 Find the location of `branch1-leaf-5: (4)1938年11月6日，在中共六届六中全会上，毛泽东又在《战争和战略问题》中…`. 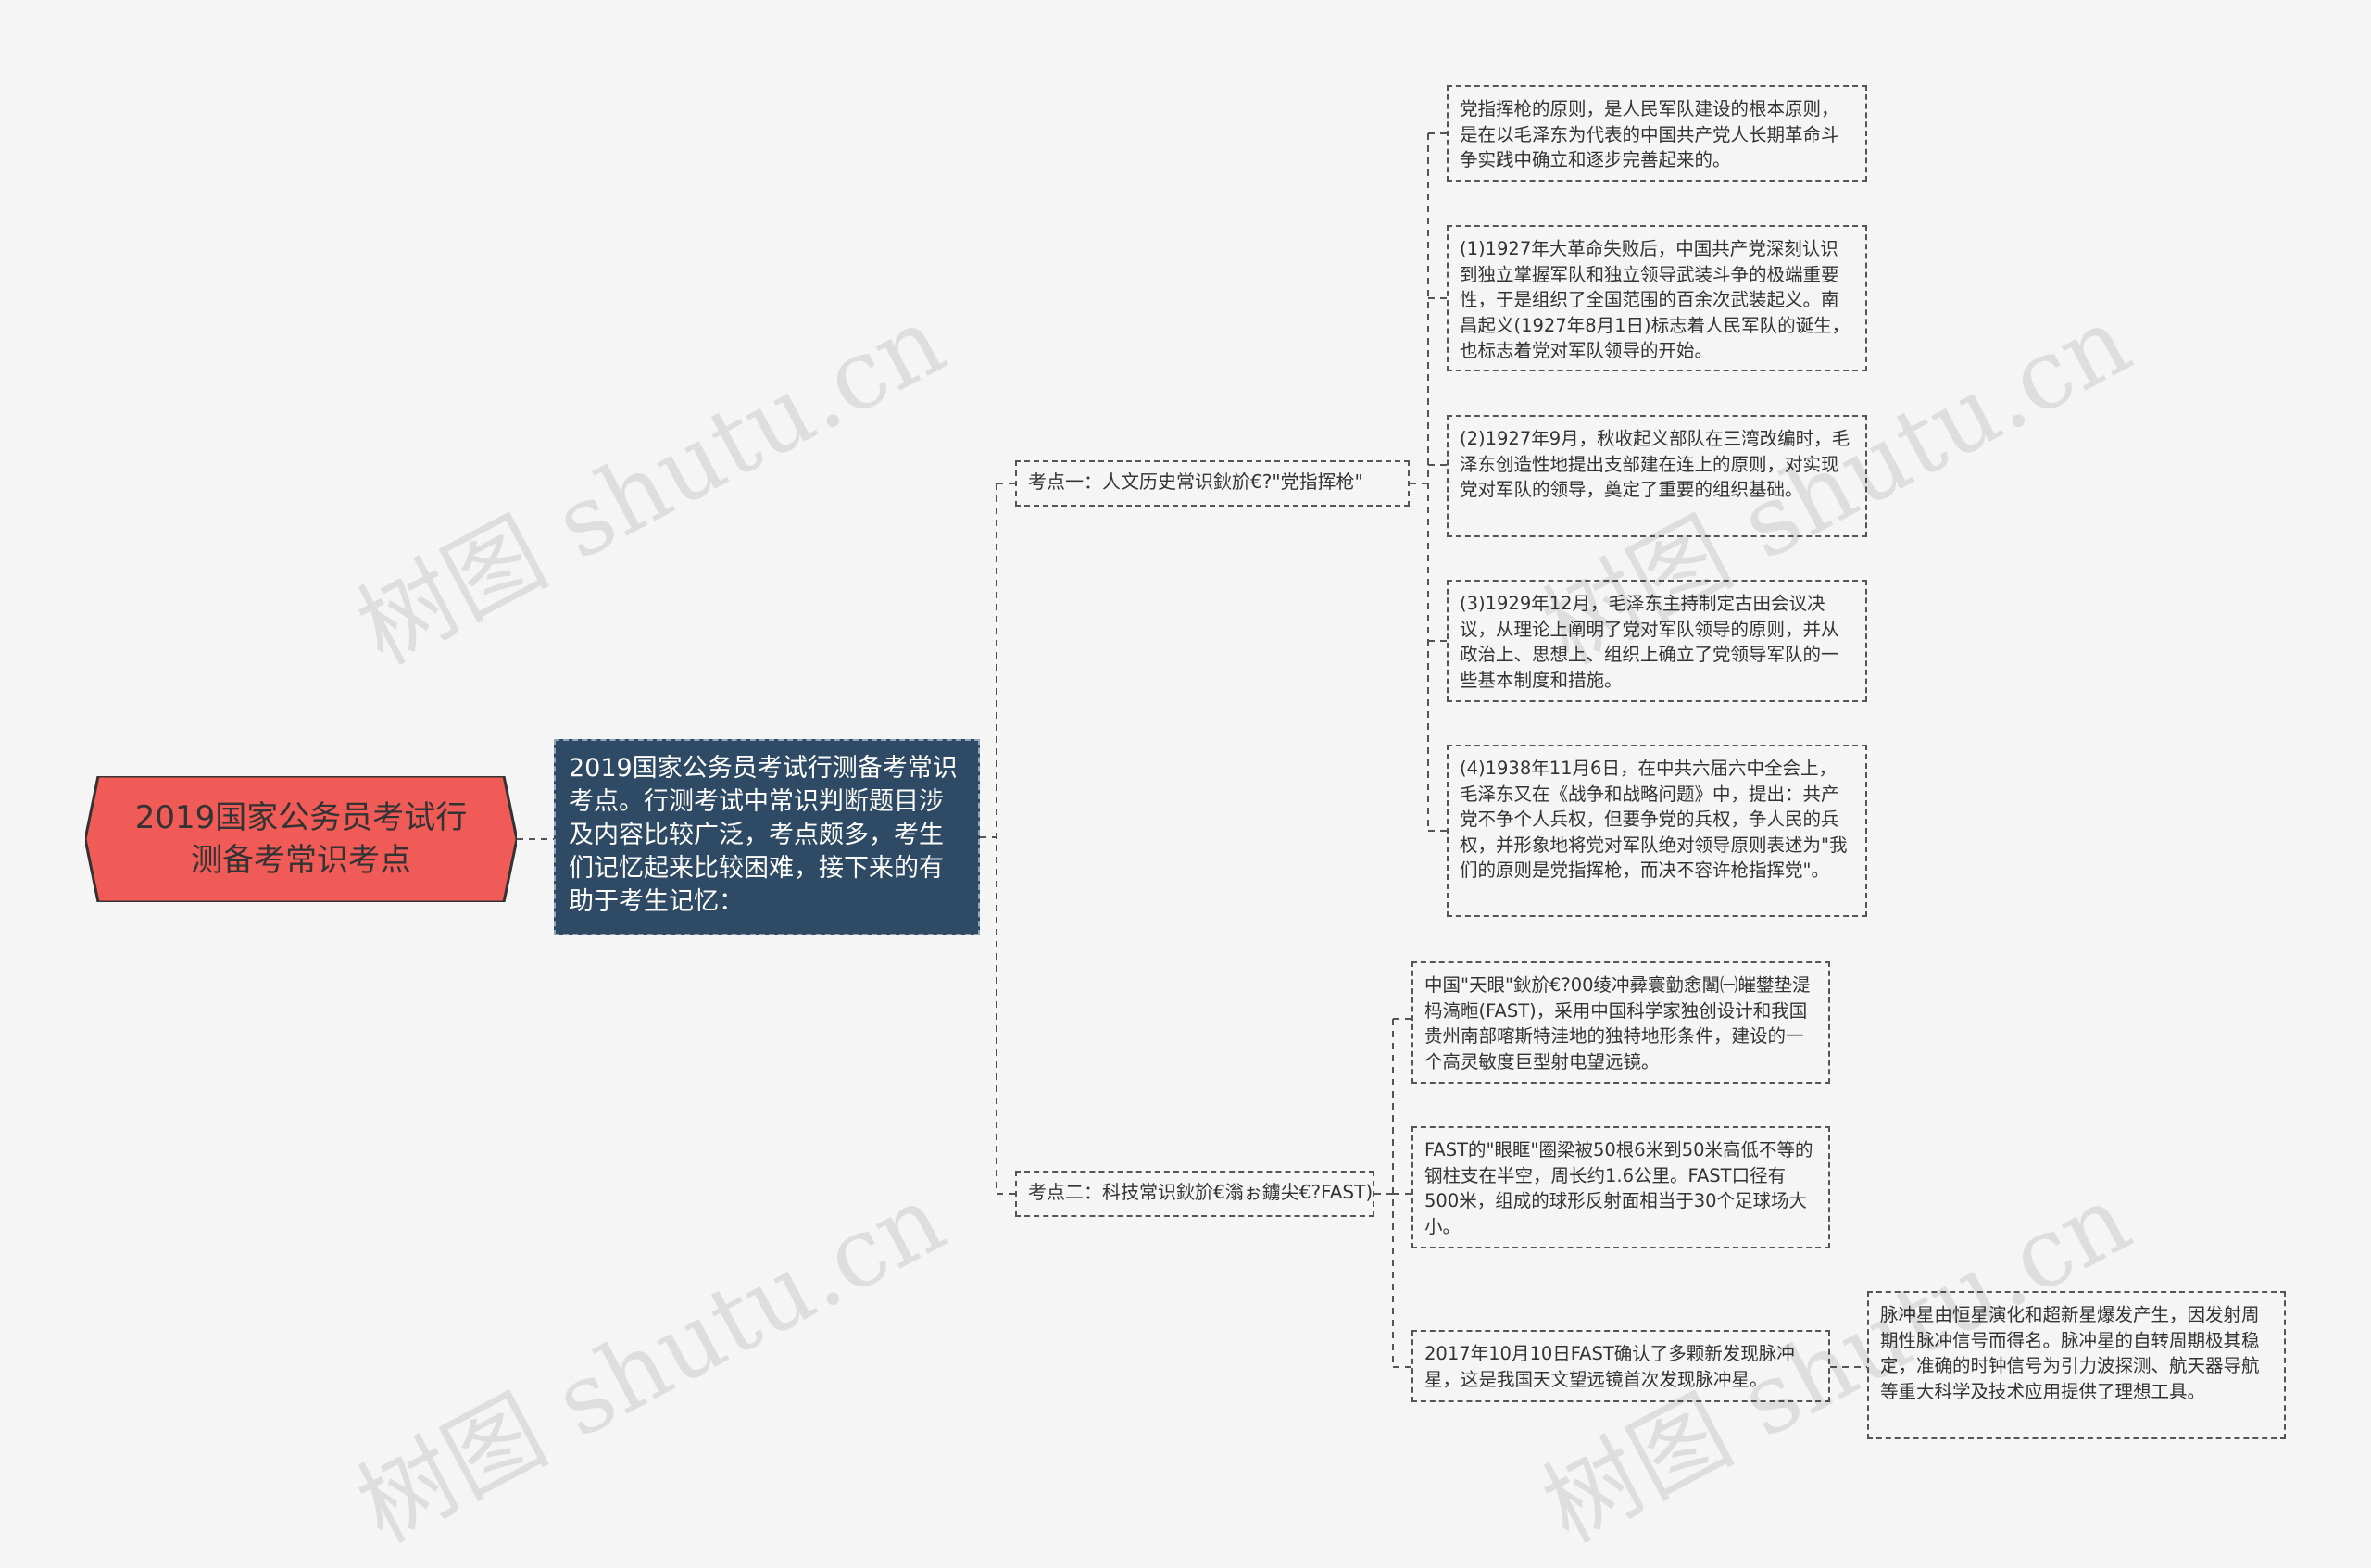

branch1-leaf-5: (4)1938年11月6日，在中共六届六中全会上，毛泽东又在《战争和战略问题》中… is located at coordinates (1657, 831).